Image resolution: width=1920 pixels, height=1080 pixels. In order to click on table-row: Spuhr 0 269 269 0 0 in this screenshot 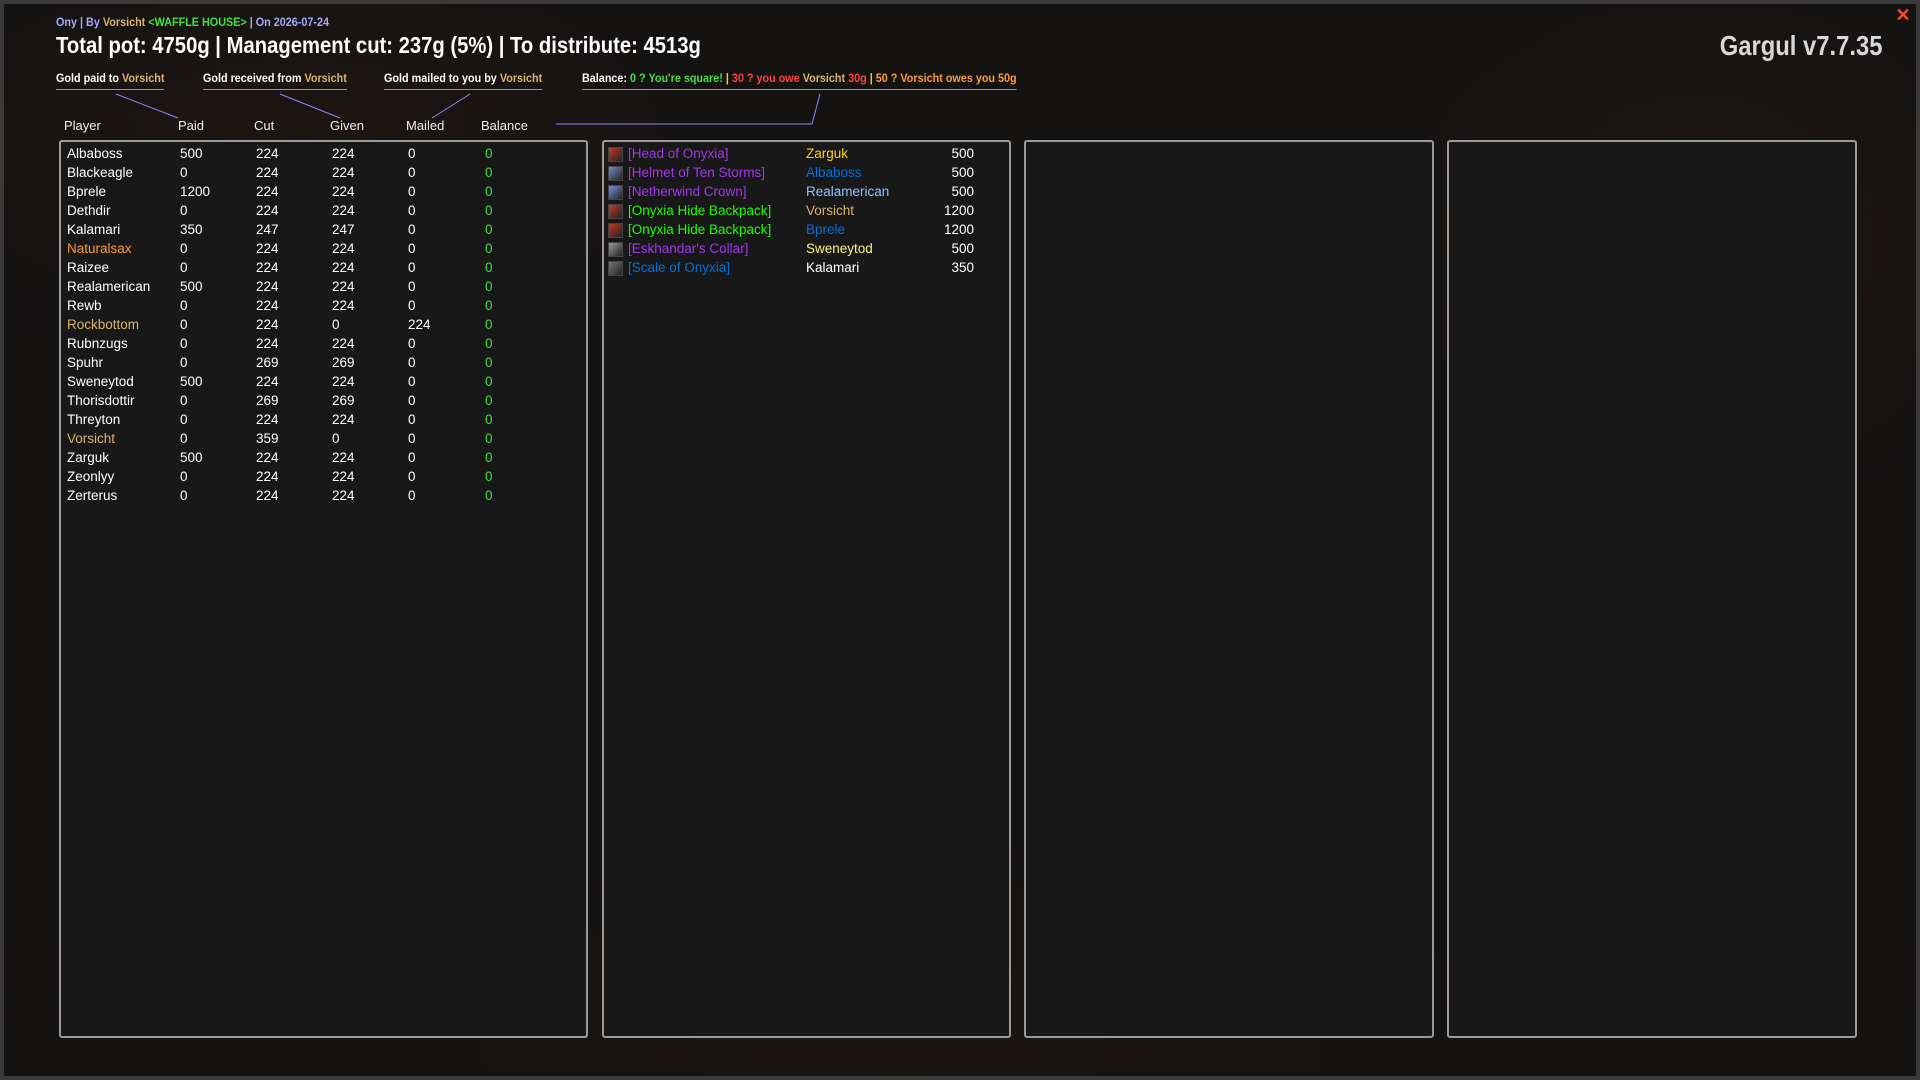, I will do `click(321, 364)`.